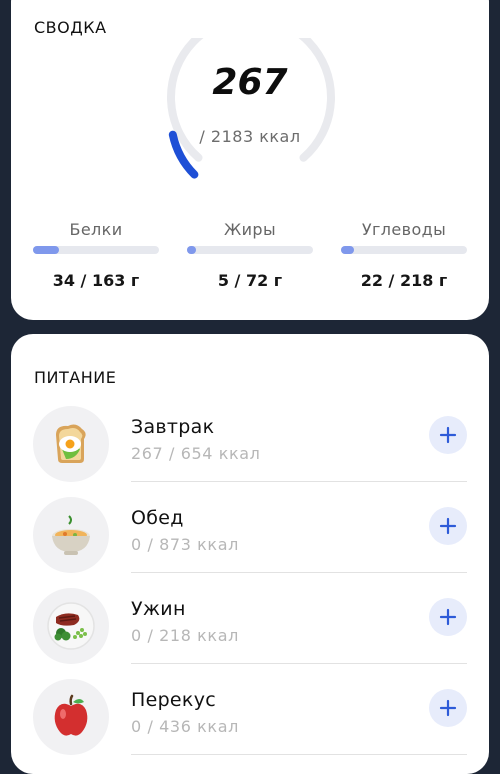 The height and width of the screenshot is (774, 500). What do you see at coordinates (75, 377) in the screenshot?
I see `nutrition-title: ПИТАНИЕ` at bounding box center [75, 377].